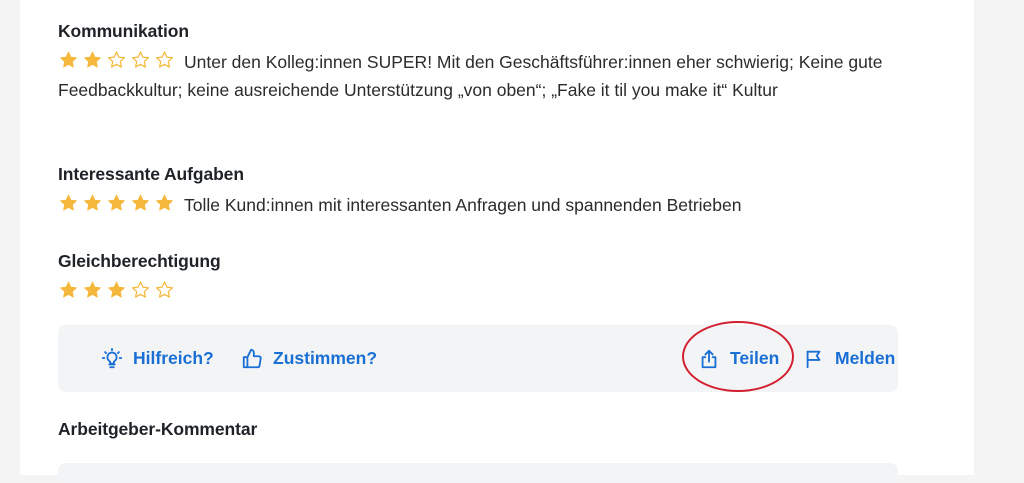 The height and width of the screenshot is (483, 1024). I want to click on employer-comment-heading: Arbeitgeber-Kommentar, so click(158, 429).